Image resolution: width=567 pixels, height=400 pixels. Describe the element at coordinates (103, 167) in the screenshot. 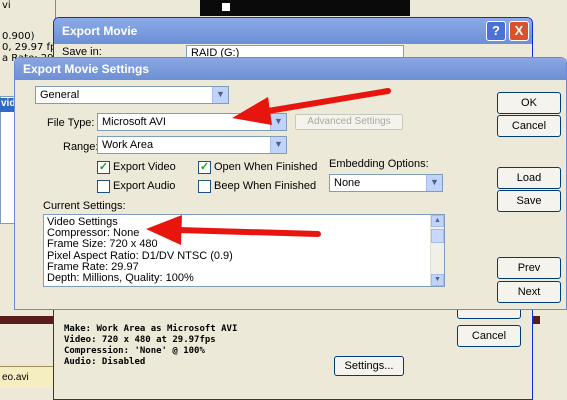

I see `export-video-checkbox: ✓` at that location.